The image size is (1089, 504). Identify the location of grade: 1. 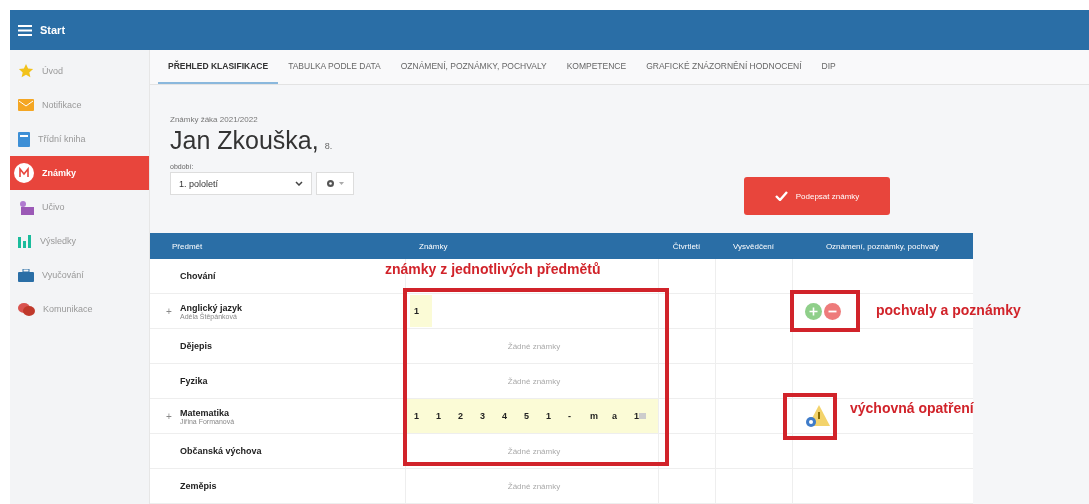
(421, 311).